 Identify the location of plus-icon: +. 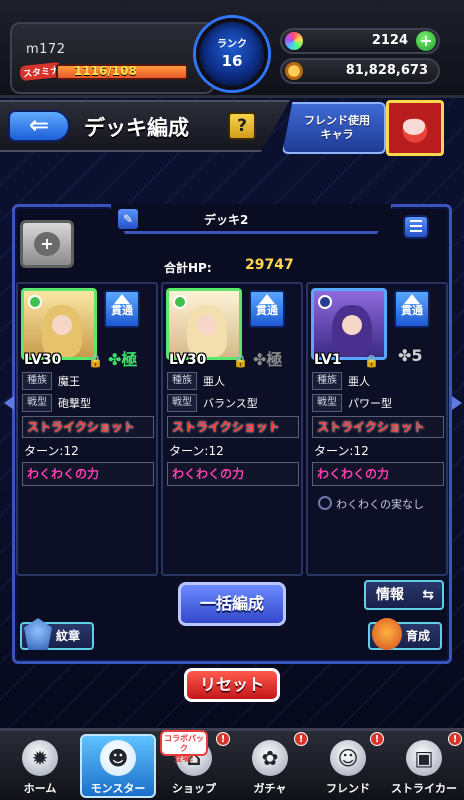
(47, 244).